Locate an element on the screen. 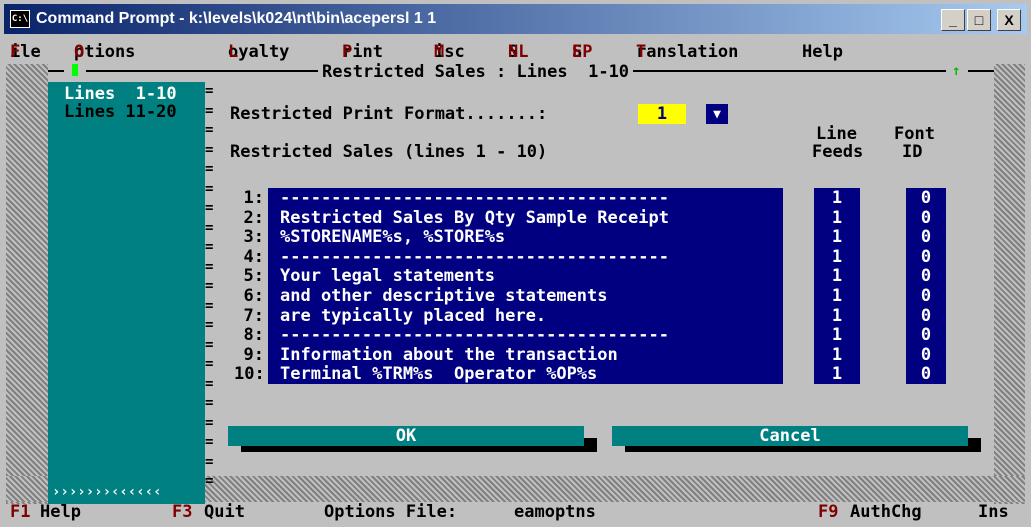  maximize-button: □ is located at coordinates (979, 20).